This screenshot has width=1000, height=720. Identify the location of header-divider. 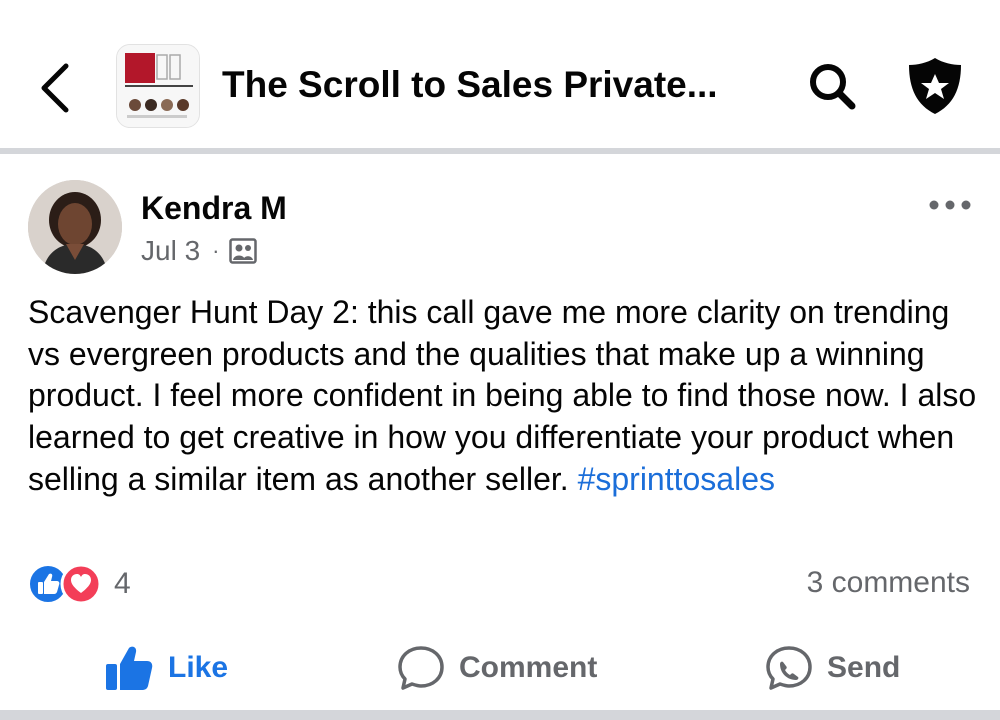
(500, 151).